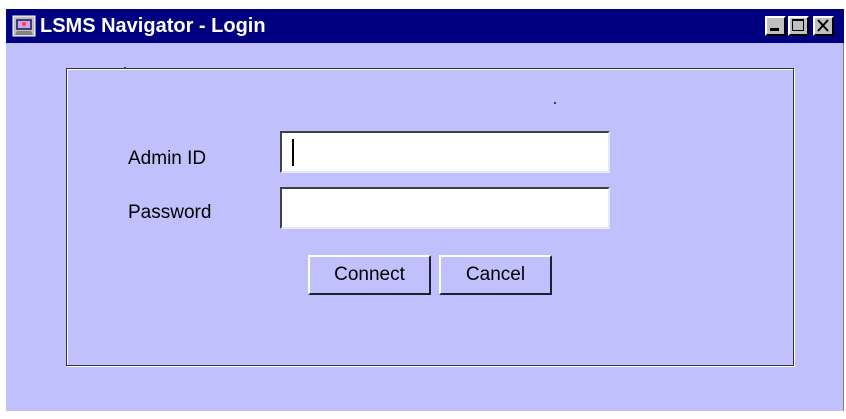 The height and width of the screenshot is (419, 846). Describe the element at coordinates (153, 26) in the screenshot. I see `window-title: LSMS Navigator - Login` at that location.